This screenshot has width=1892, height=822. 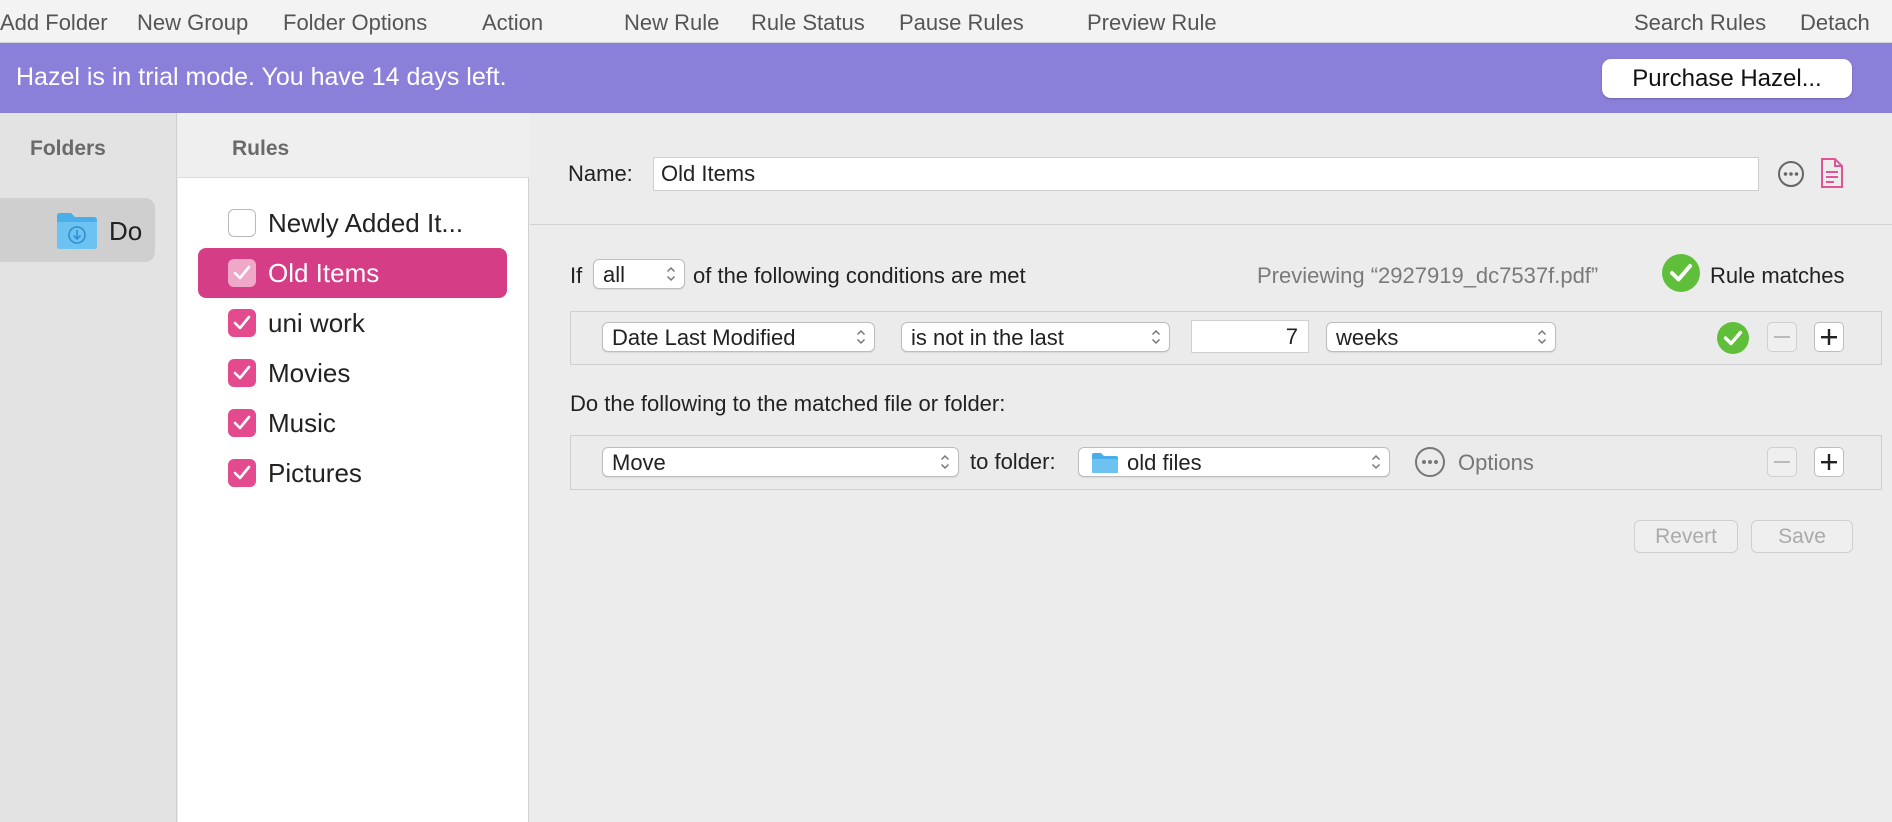 What do you see at coordinates (1496, 463) in the screenshot?
I see `options-label: Options` at bounding box center [1496, 463].